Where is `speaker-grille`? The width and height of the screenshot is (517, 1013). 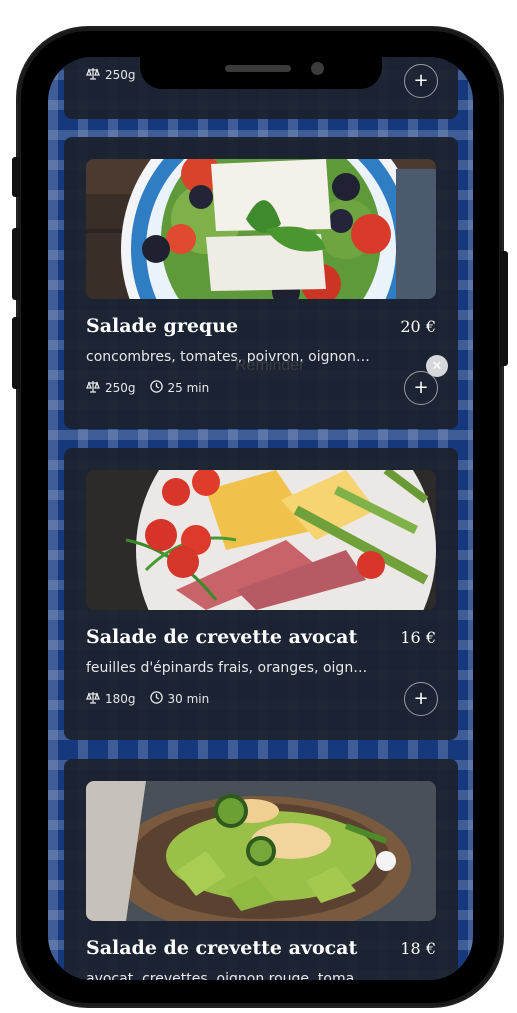
speaker-grille is located at coordinates (258, 68).